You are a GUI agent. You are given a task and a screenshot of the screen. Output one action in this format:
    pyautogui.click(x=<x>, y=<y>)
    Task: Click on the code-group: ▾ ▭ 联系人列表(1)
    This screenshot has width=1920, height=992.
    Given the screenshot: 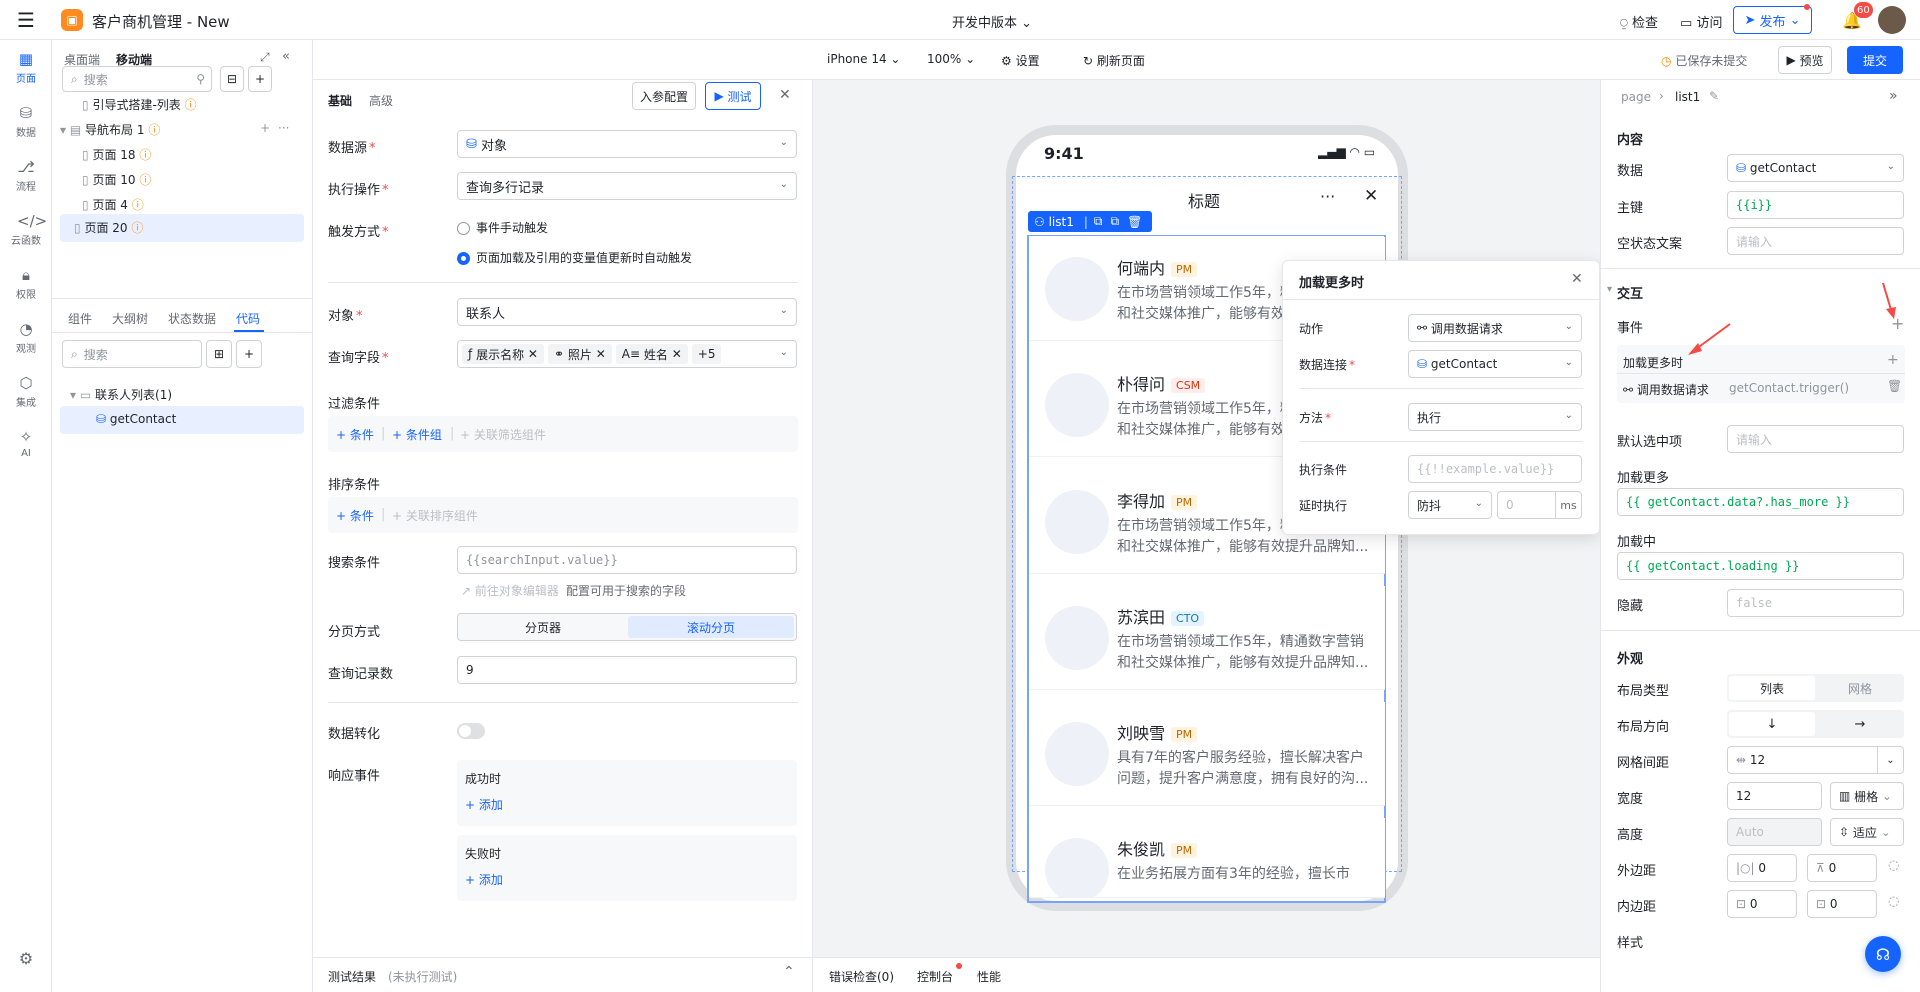 What is the action you would take?
    pyautogui.click(x=121, y=394)
    